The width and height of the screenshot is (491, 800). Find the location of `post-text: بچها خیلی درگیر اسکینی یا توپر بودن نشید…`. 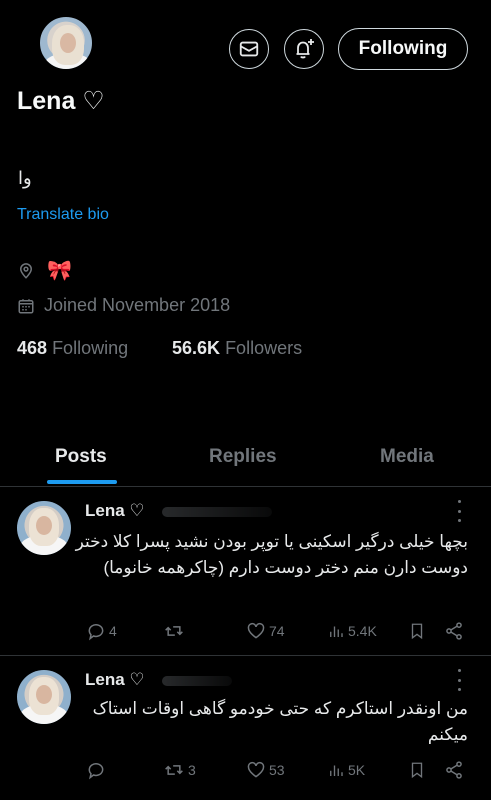

post-text: بچها خیلی درگیر اسکینی یا توپر بودن نشید… is located at coordinates (271, 554).